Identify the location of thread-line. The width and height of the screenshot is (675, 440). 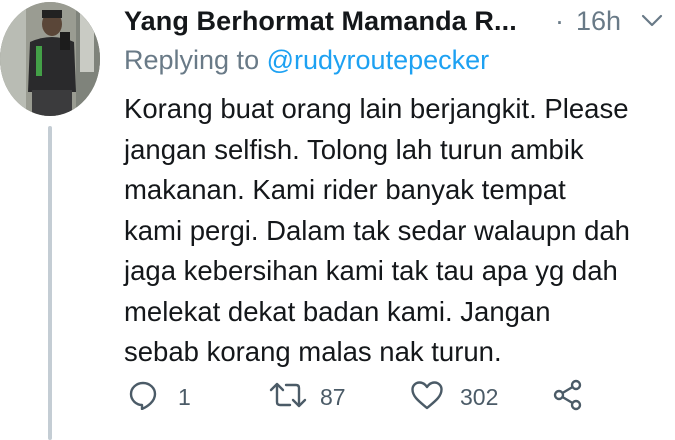
(50, 283).